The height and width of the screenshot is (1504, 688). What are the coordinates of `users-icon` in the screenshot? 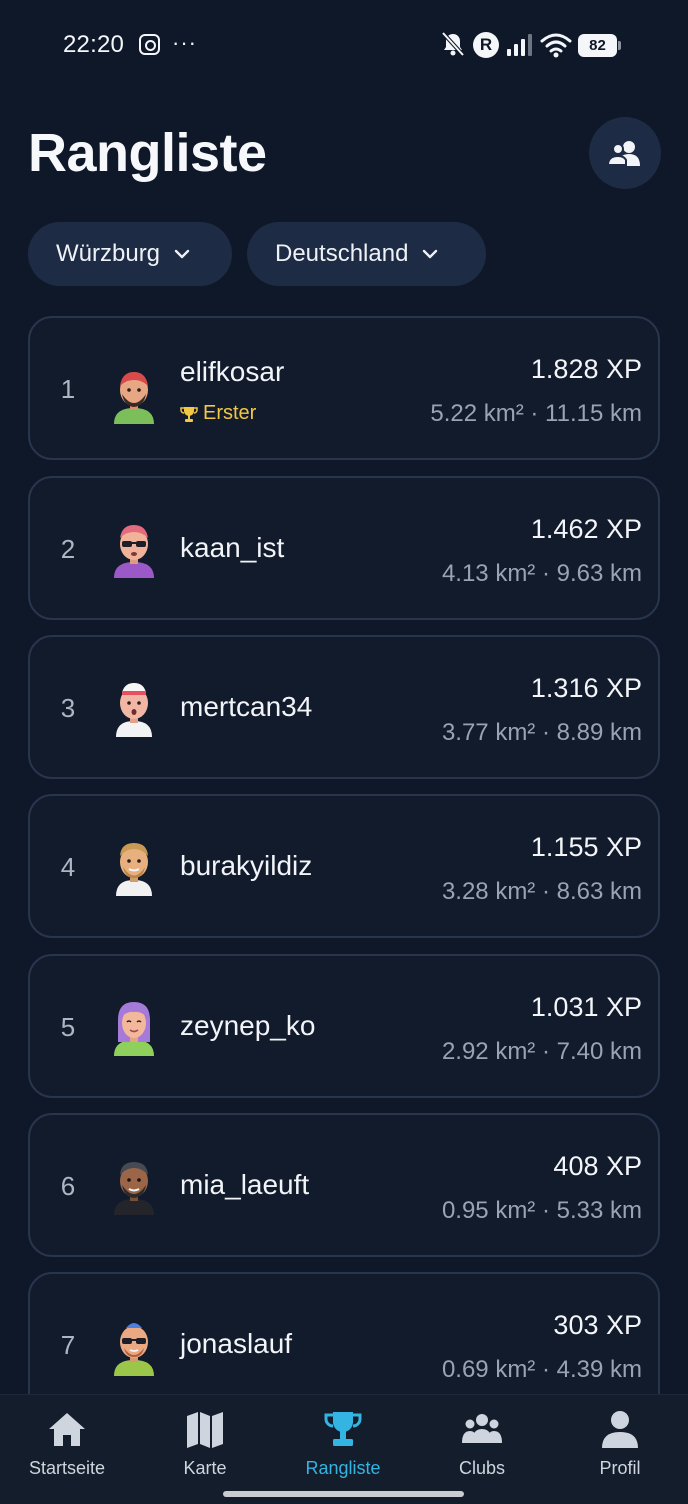 It's located at (624, 153).